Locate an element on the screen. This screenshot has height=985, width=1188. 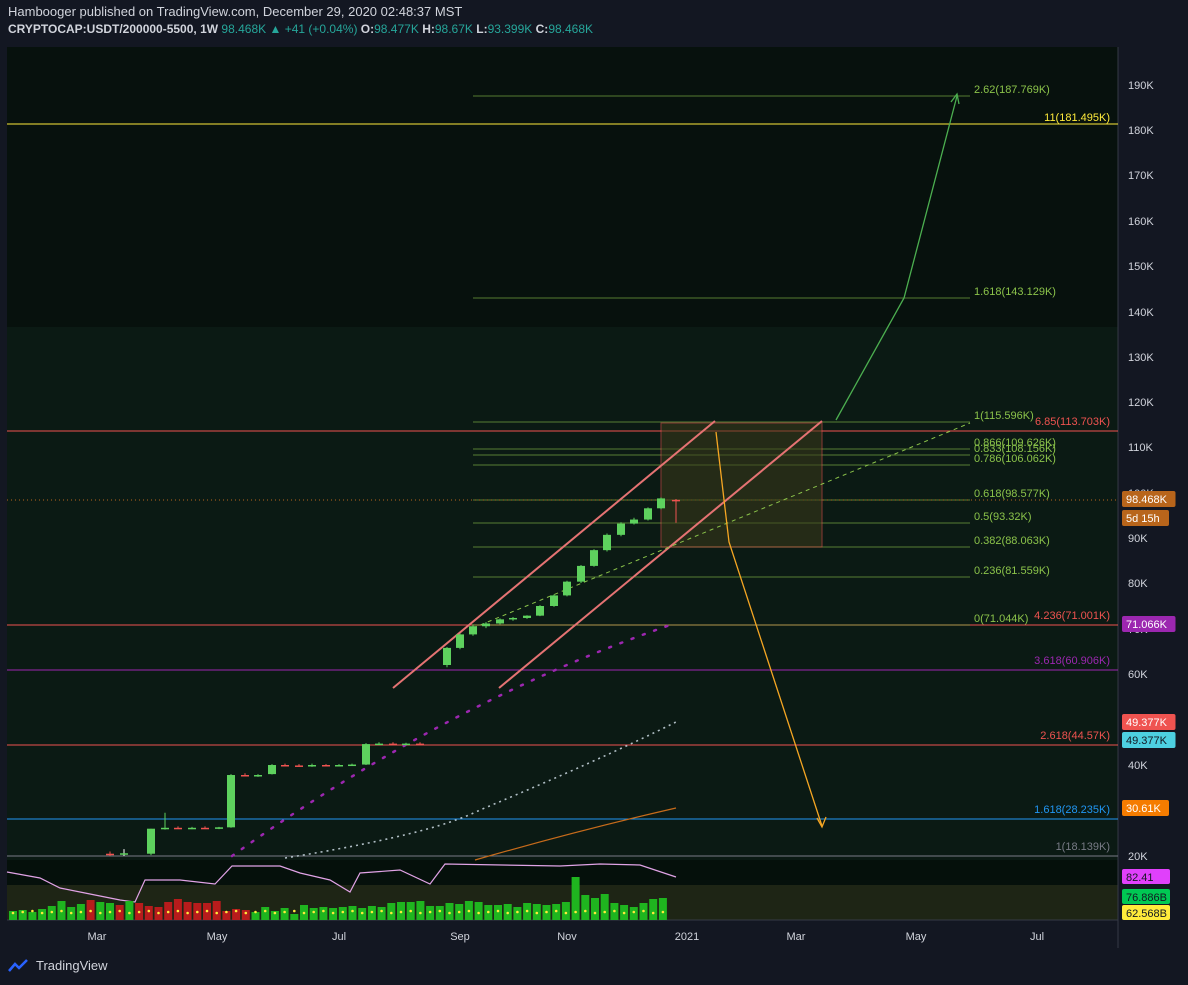
y-tick-label: 140K is located at coordinates (1141, 313).